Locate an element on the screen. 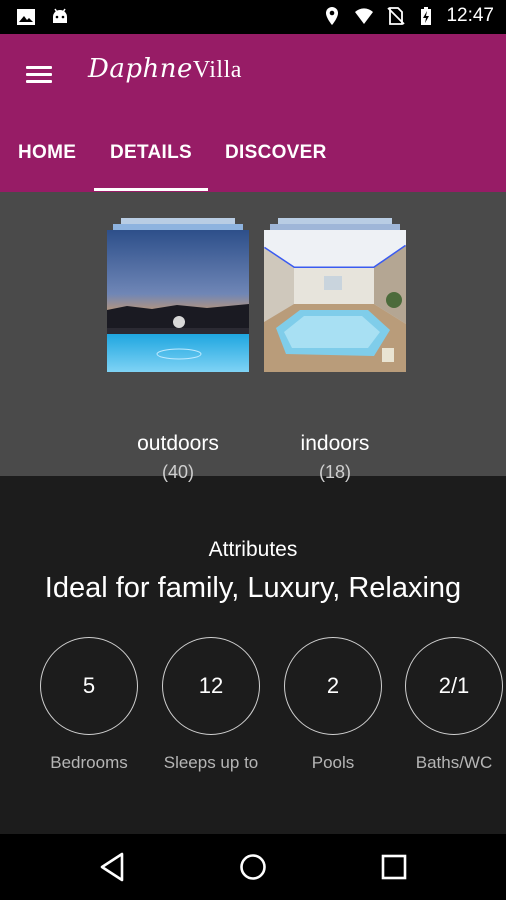 This screenshot has width=506, height=900. tab-bar: HOME DETAILS DISCOVER is located at coordinates (253, 161).